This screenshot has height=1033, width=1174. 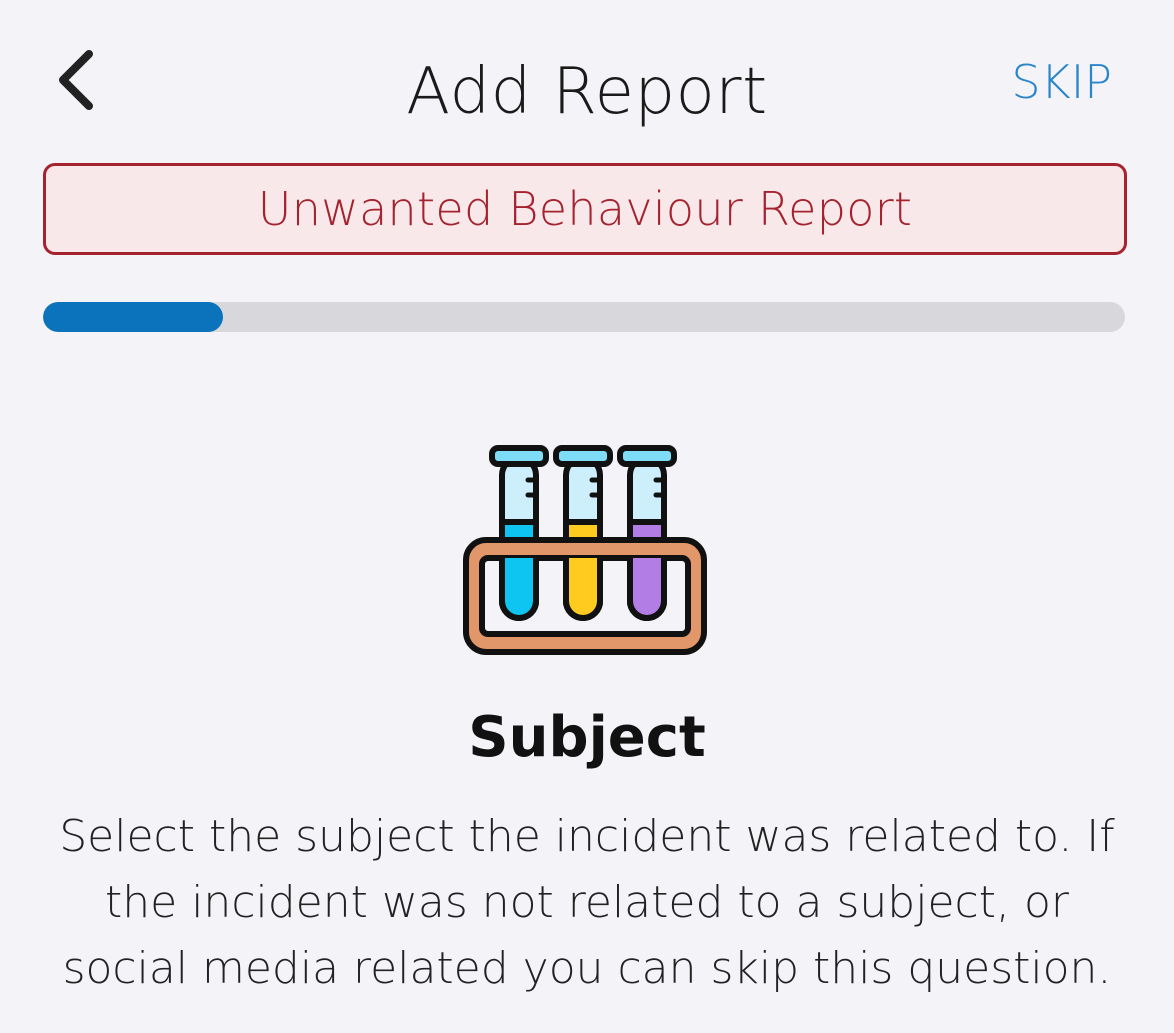 What do you see at coordinates (584, 317) in the screenshot?
I see `progress-bar` at bounding box center [584, 317].